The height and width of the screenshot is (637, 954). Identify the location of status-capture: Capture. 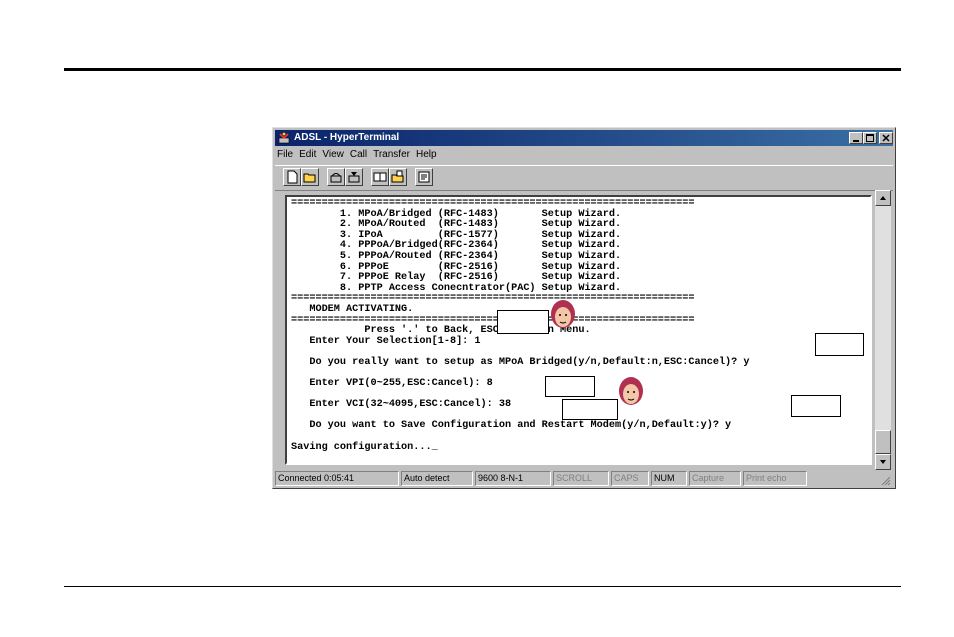
(715, 478).